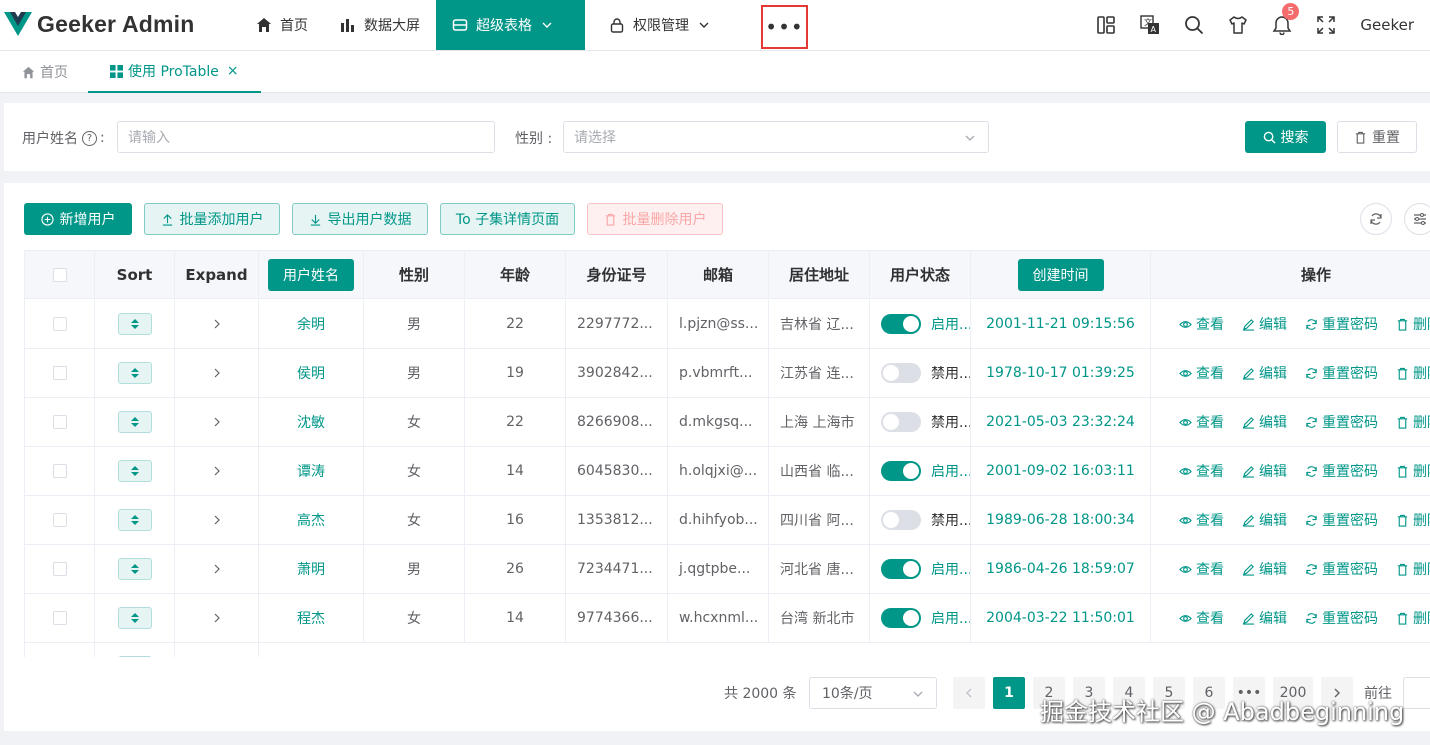 The height and width of the screenshot is (745, 1430). Describe the element at coordinates (1009, 693) in the screenshot. I see `page-1: 1` at that location.